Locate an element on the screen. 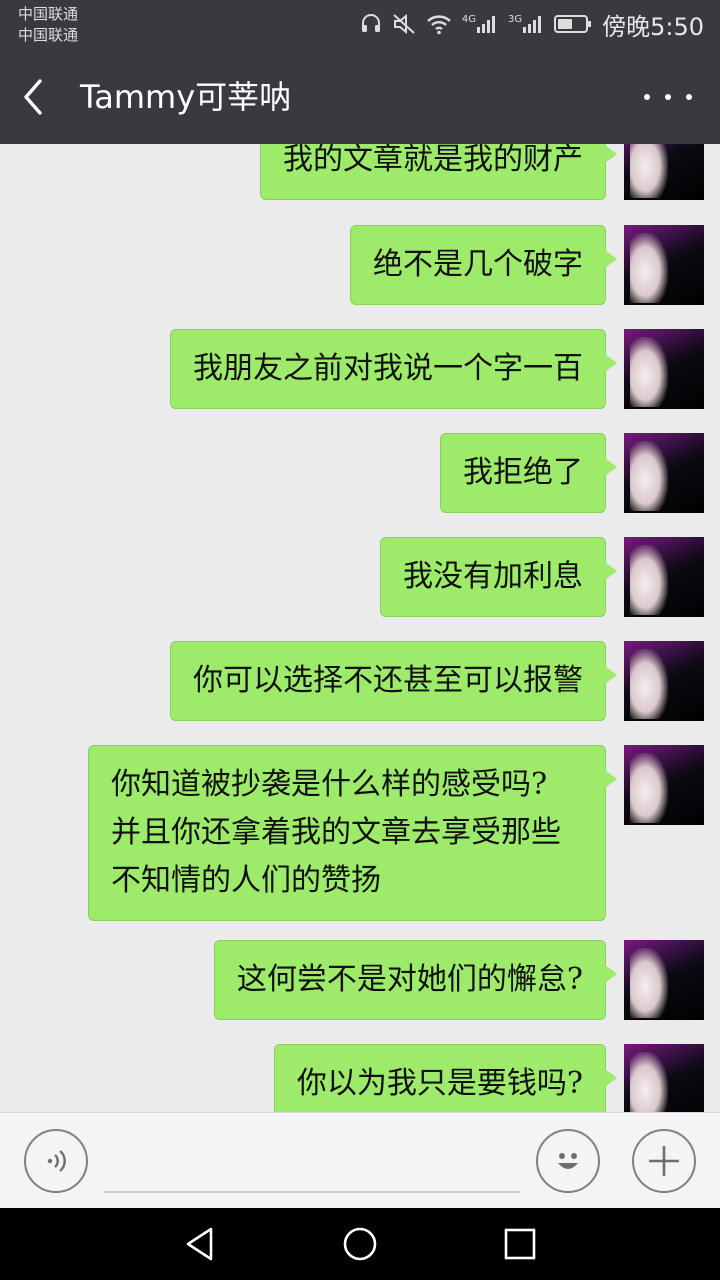 This screenshot has width=720, height=1280. system-nav-bar is located at coordinates (360, 1244).